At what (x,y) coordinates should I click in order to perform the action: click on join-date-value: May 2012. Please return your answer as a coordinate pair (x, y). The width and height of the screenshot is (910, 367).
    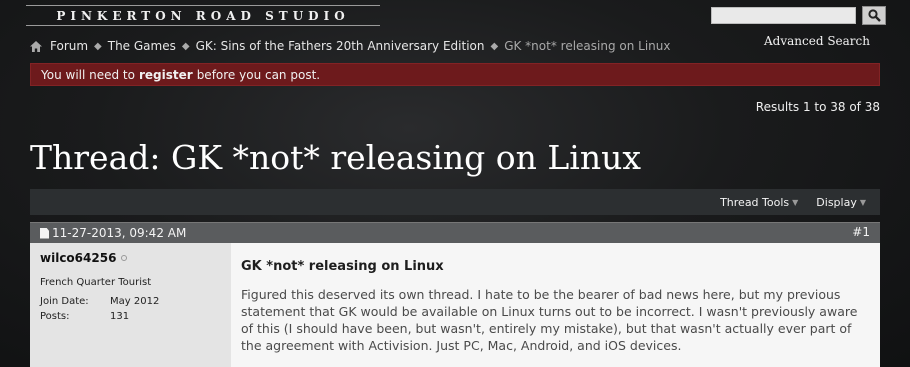
    Looking at the image, I should click on (135, 301).